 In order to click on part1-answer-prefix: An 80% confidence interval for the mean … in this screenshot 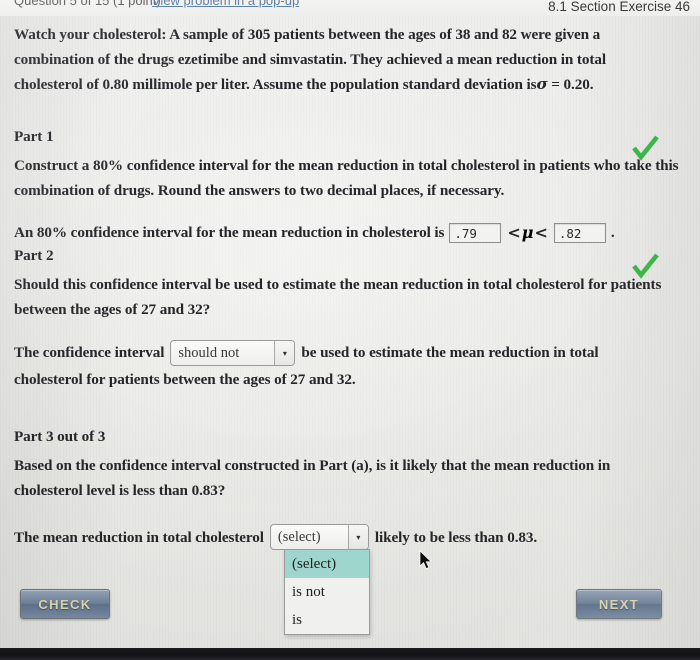, I will do `click(229, 232)`.